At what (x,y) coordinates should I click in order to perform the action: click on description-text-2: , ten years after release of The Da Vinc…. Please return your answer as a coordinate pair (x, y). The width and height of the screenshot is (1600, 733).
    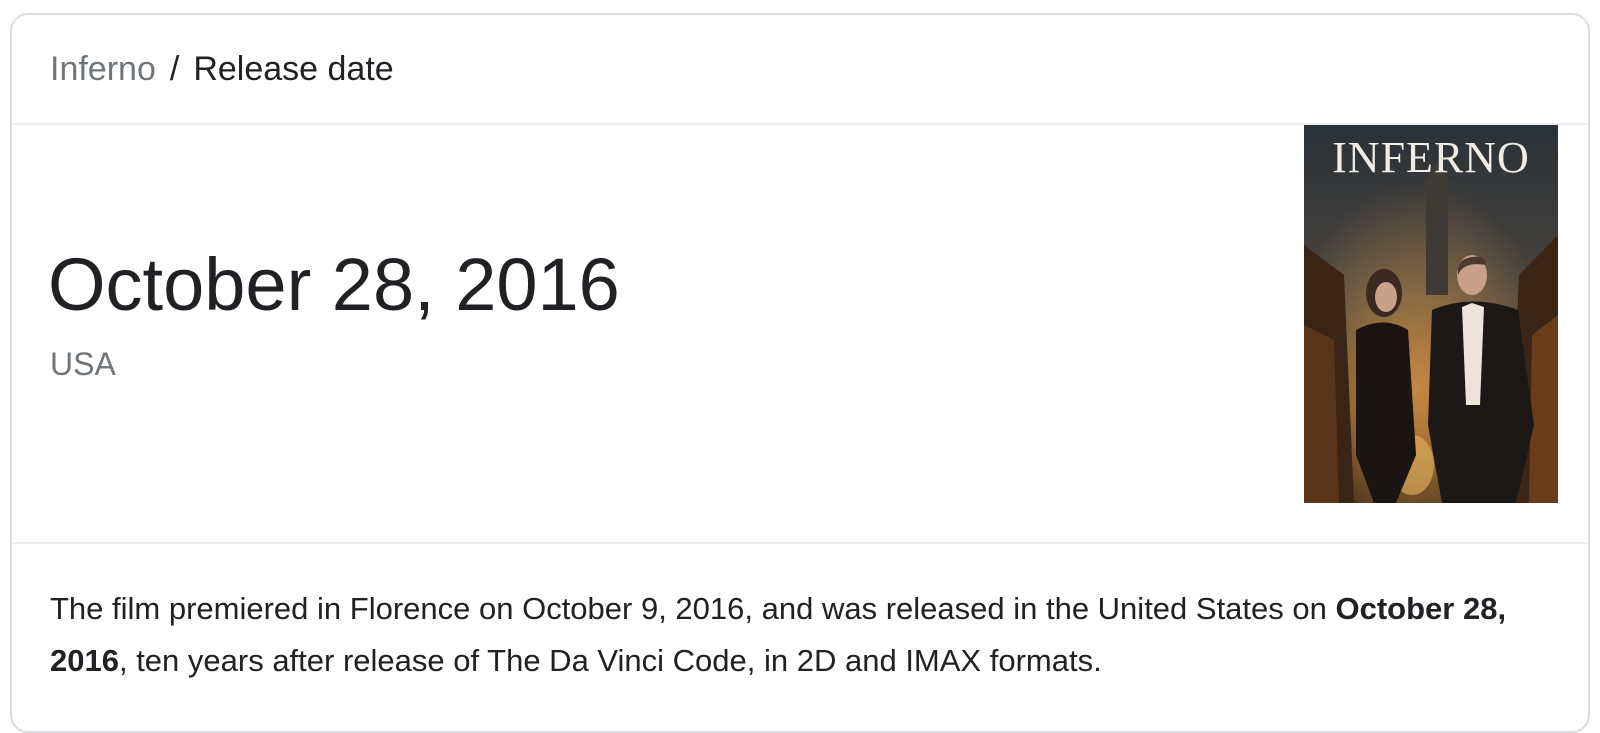
    Looking at the image, I should click on (610, 660).